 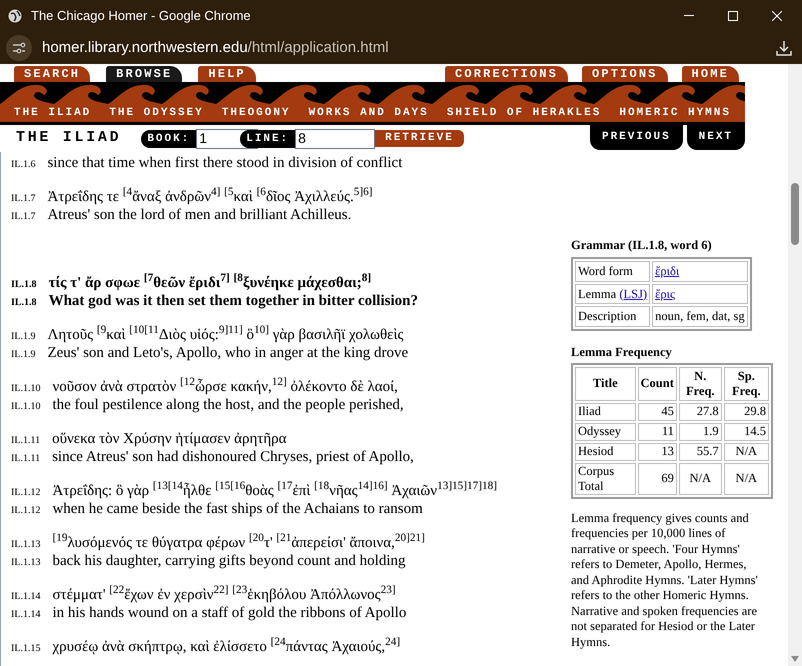 What do you see at coordinates (229, 613) in the screenshot?
I see `english-verse: in his hands wound on a staff of gold the ribbons of Apollo` at bounding box center [229, 613].